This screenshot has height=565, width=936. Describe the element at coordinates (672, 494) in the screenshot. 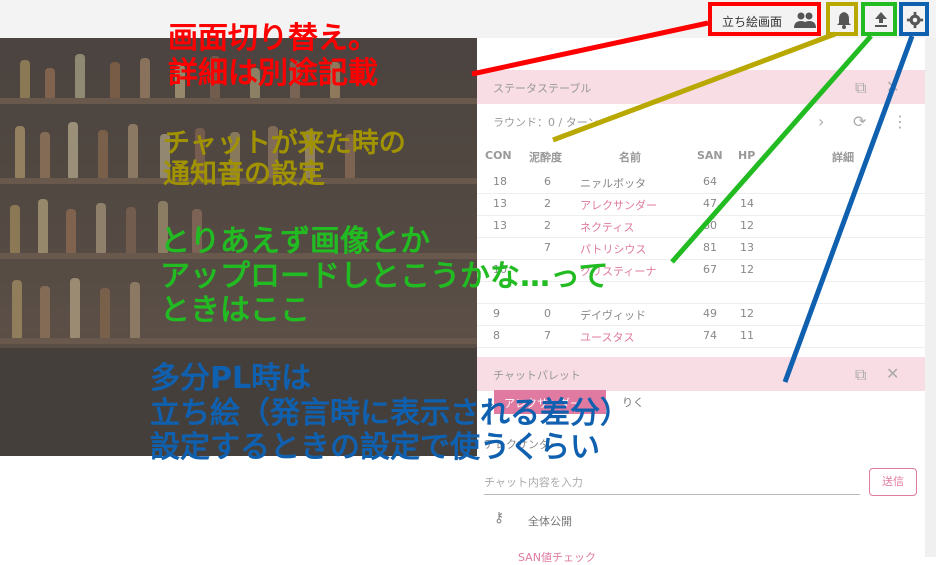

I see `chat-input-underline` at that location.